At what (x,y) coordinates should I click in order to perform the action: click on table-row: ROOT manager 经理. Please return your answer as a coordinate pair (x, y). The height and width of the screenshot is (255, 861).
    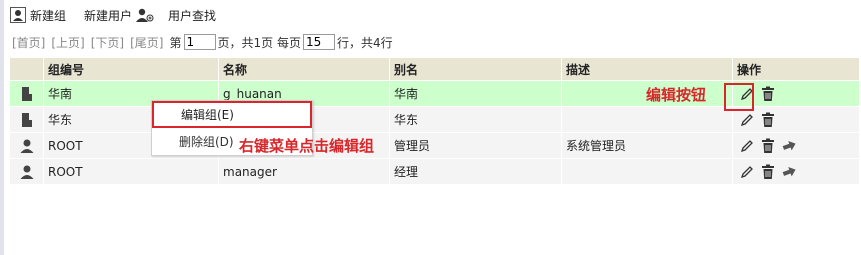
    Looking at the image, I should click on (434, 172).